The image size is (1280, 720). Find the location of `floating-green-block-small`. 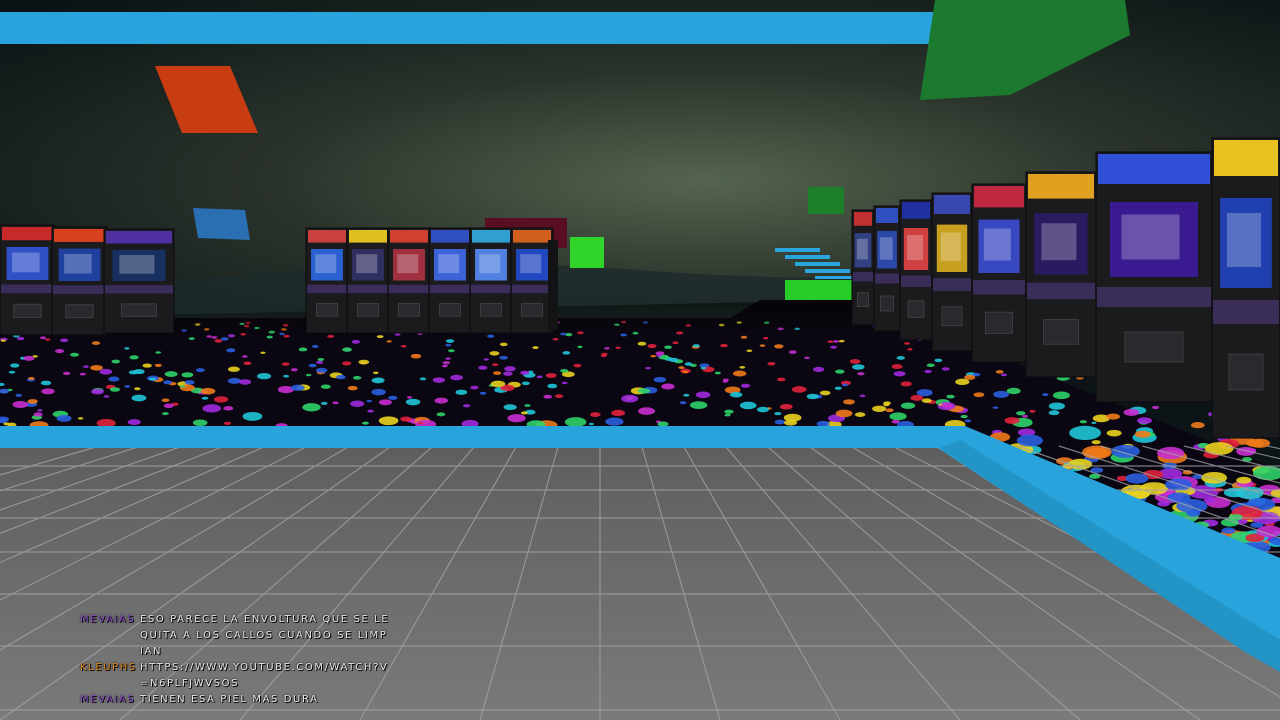

floating-green-block-small is located at coordinates (826, 200).